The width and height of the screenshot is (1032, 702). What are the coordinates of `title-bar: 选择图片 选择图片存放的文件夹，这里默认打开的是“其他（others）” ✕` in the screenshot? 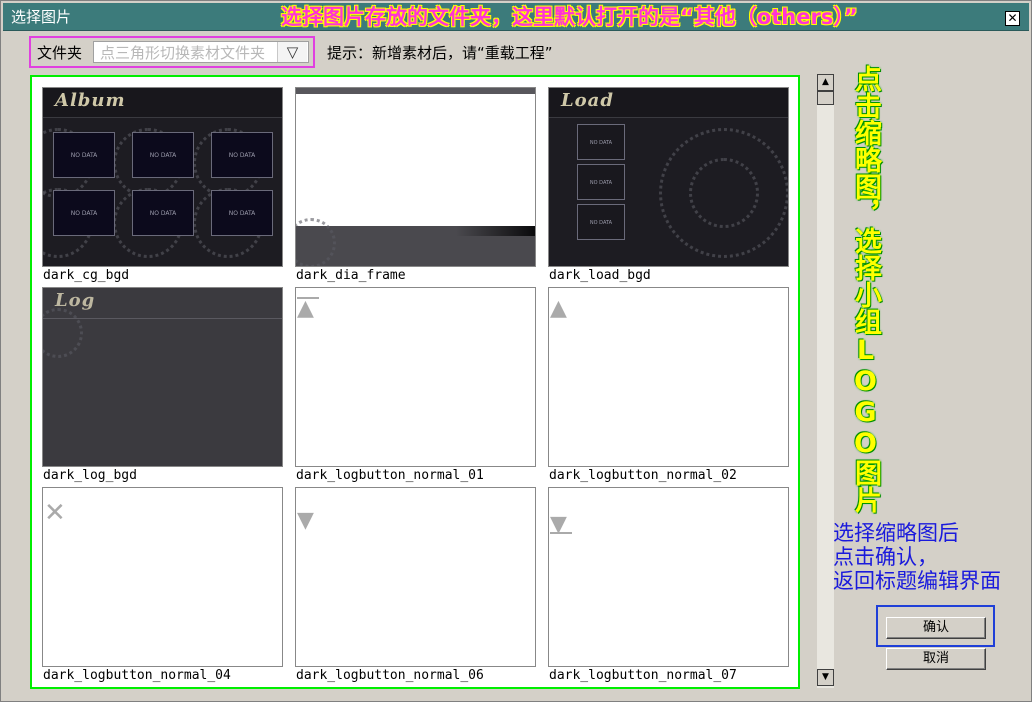 It's located at (516, 17).